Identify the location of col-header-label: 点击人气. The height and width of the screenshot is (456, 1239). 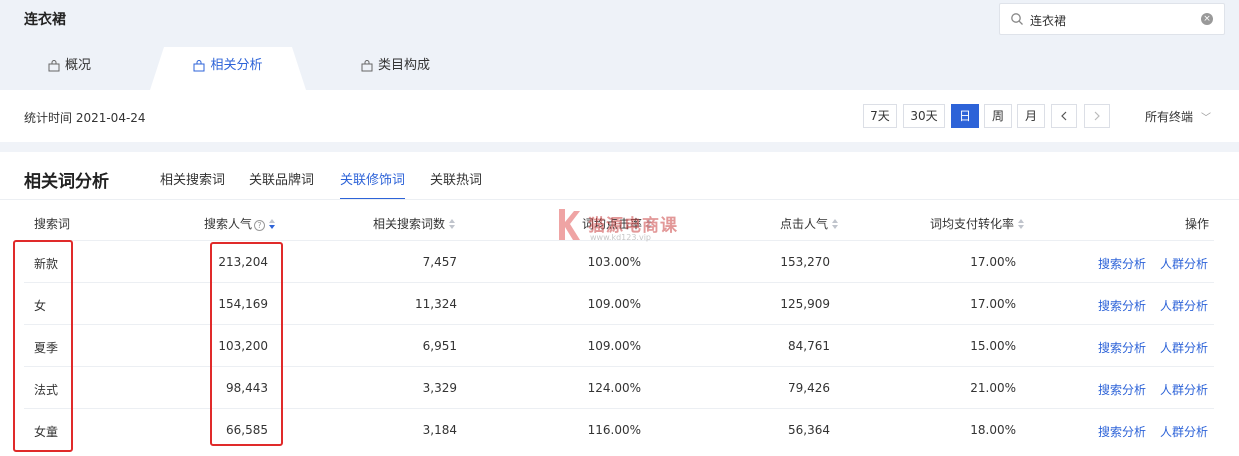
(804, 224).